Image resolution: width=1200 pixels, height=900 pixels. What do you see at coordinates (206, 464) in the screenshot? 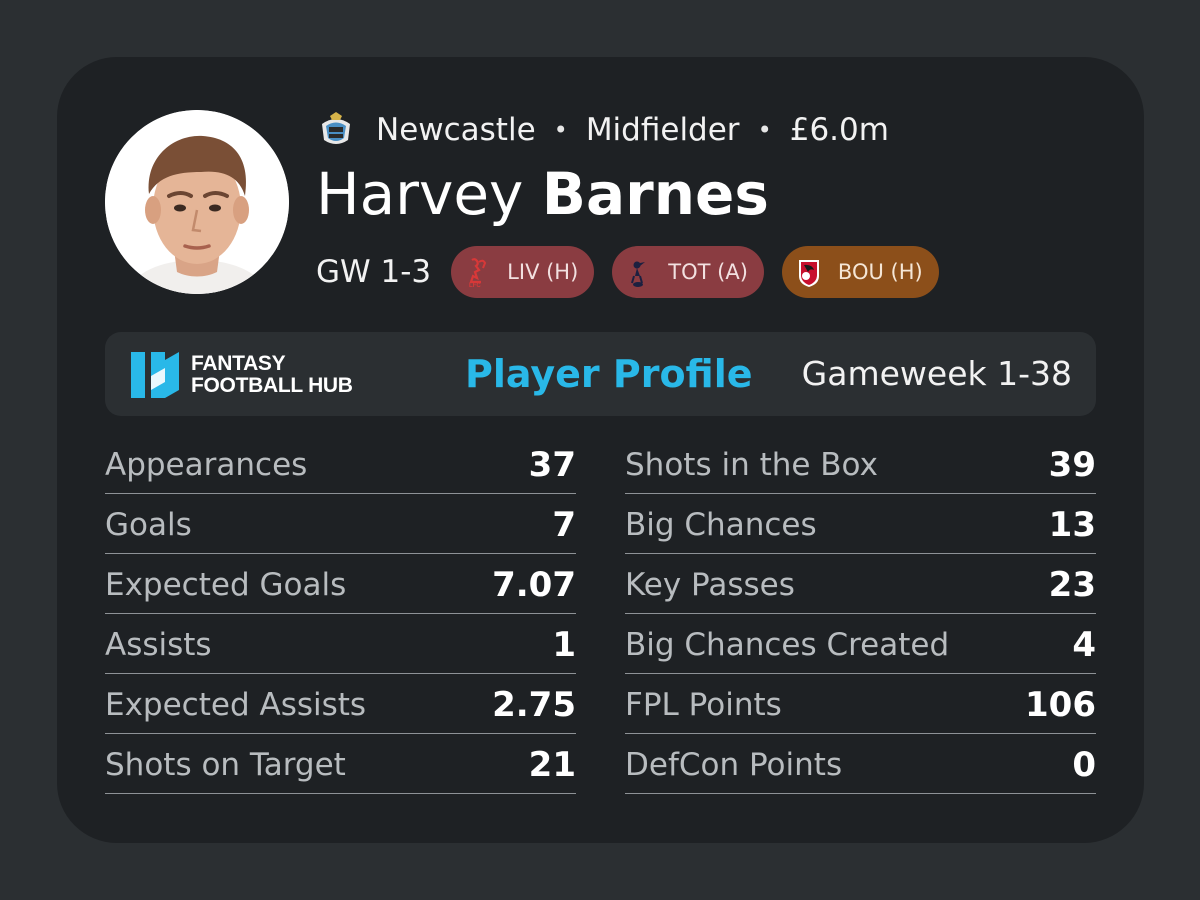
I see `stat-label: Appearances` at bounding box center [206, 464].